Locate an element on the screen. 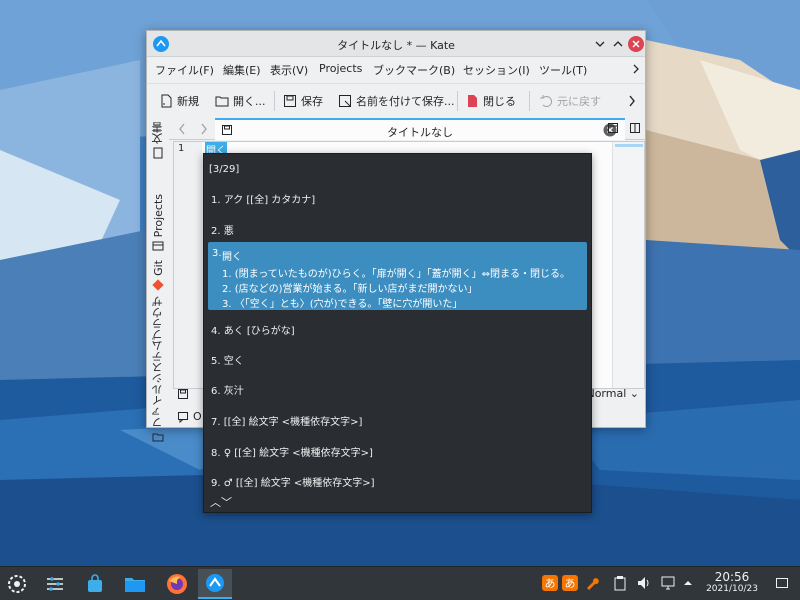 This screenshot has height=600, width=800. menu-projects: Projects is located at coordinates (340, 68).